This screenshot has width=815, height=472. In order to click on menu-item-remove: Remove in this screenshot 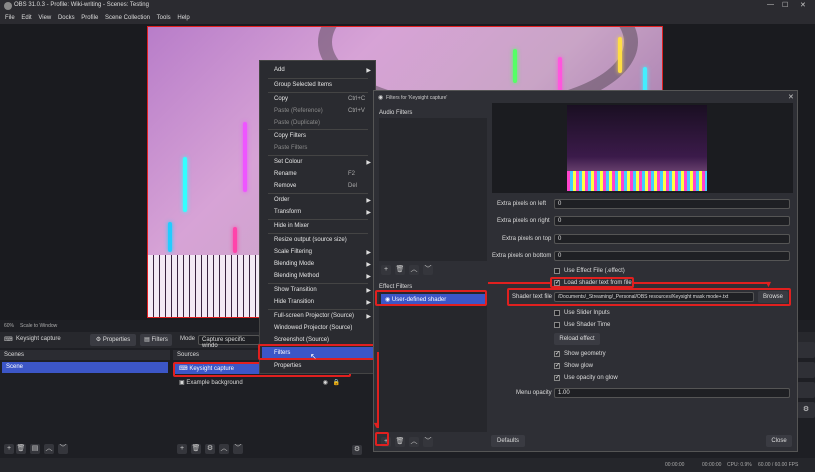, I will do `click(285, 186)`.